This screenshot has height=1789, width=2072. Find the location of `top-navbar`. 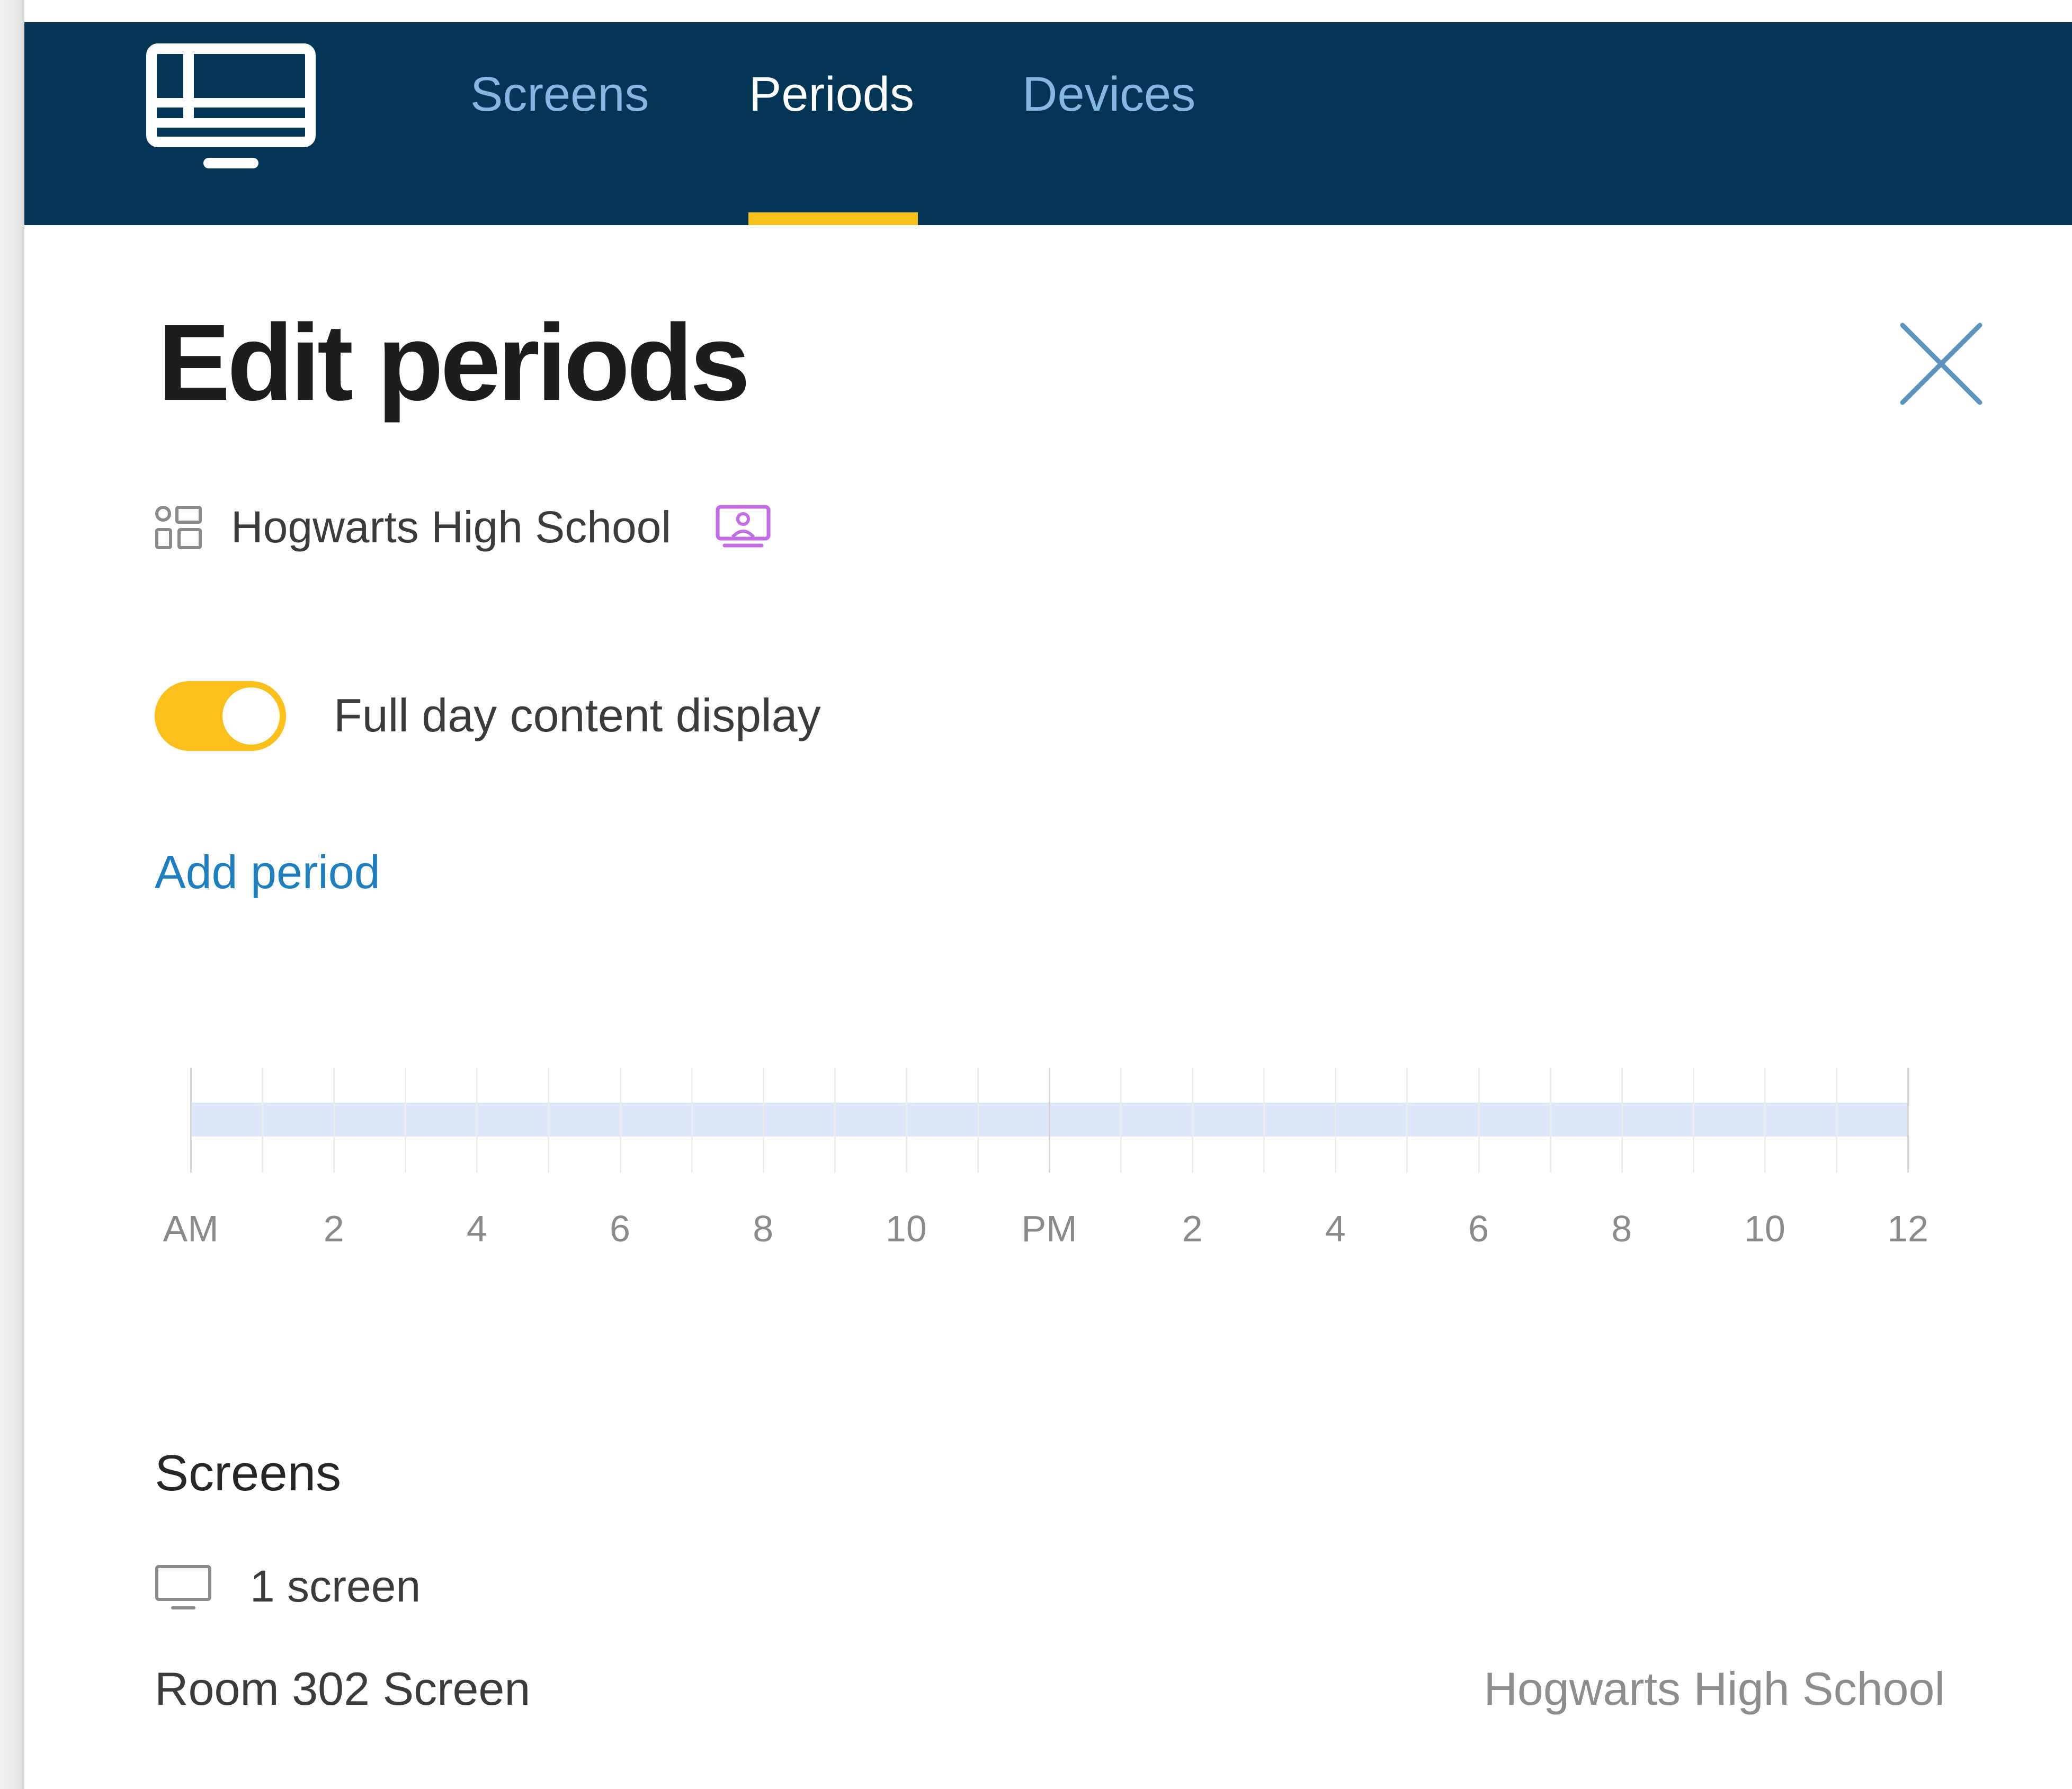

top-navbar is located at coordinates (1048, 124).